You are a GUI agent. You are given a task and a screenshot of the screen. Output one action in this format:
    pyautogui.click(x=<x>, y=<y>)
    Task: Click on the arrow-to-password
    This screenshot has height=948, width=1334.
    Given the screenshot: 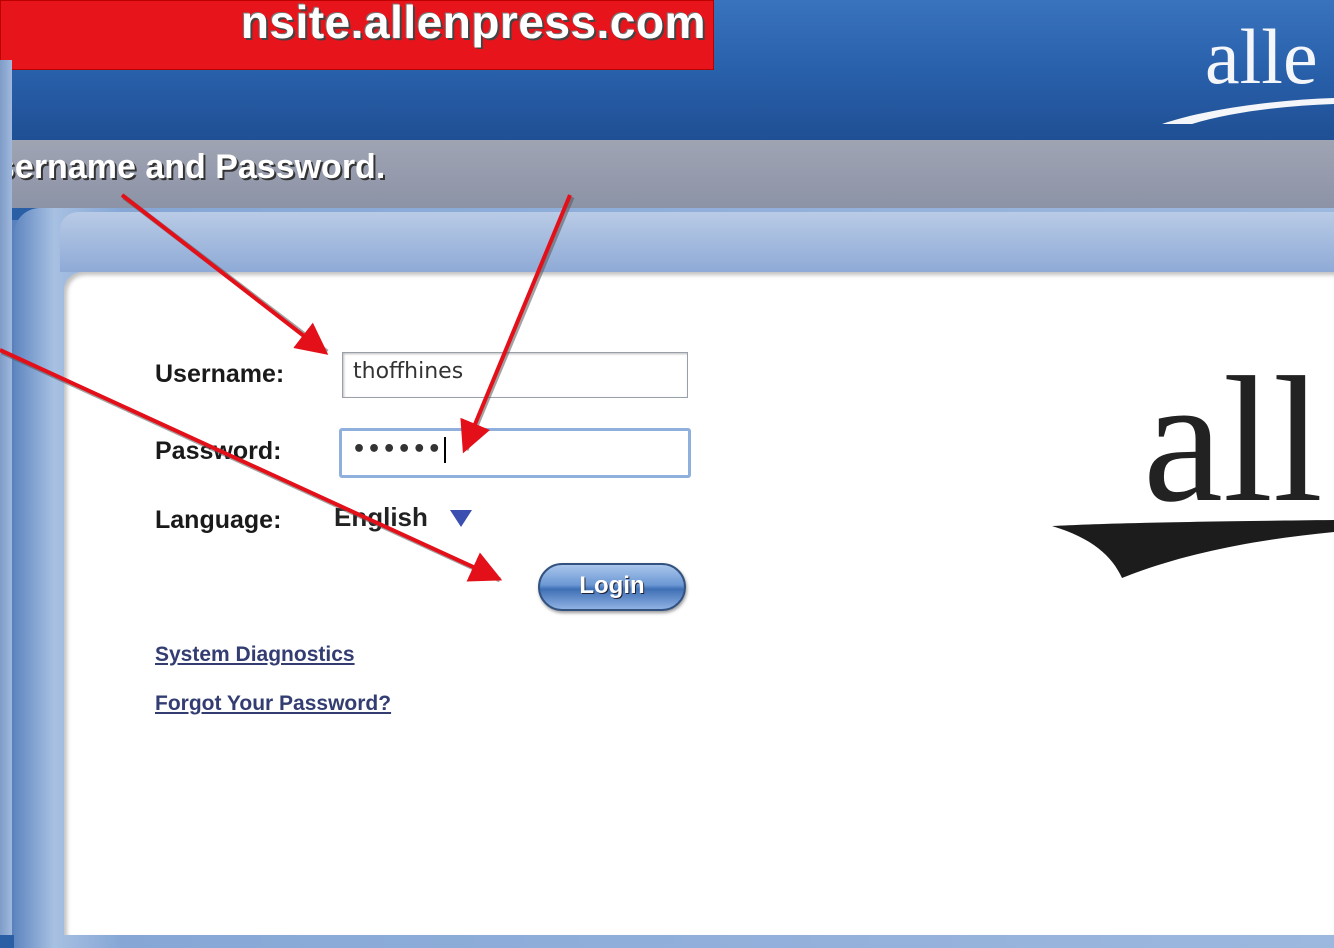 What is the action you would take?
    pyautogui.click(x=516, y=324)
    